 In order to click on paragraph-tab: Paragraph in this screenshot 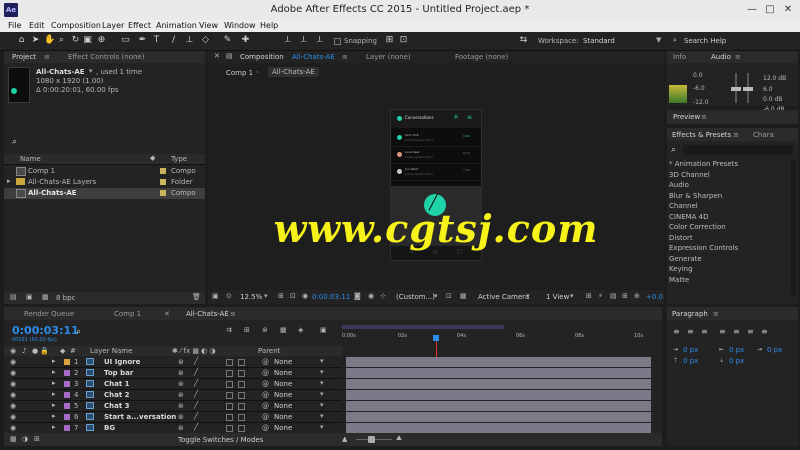, I will do `click(690, 314)`.